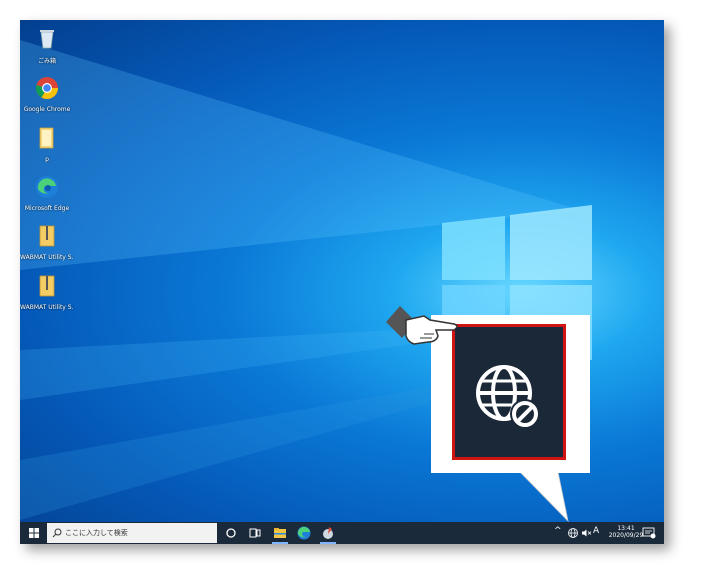 The width and height of the screenshot is (706, 582). What do you see at coordinates (47, 208) in the screenshot?
I see `desktop-icon-label: Microsoft Edge` at bounding box center [47, 208].